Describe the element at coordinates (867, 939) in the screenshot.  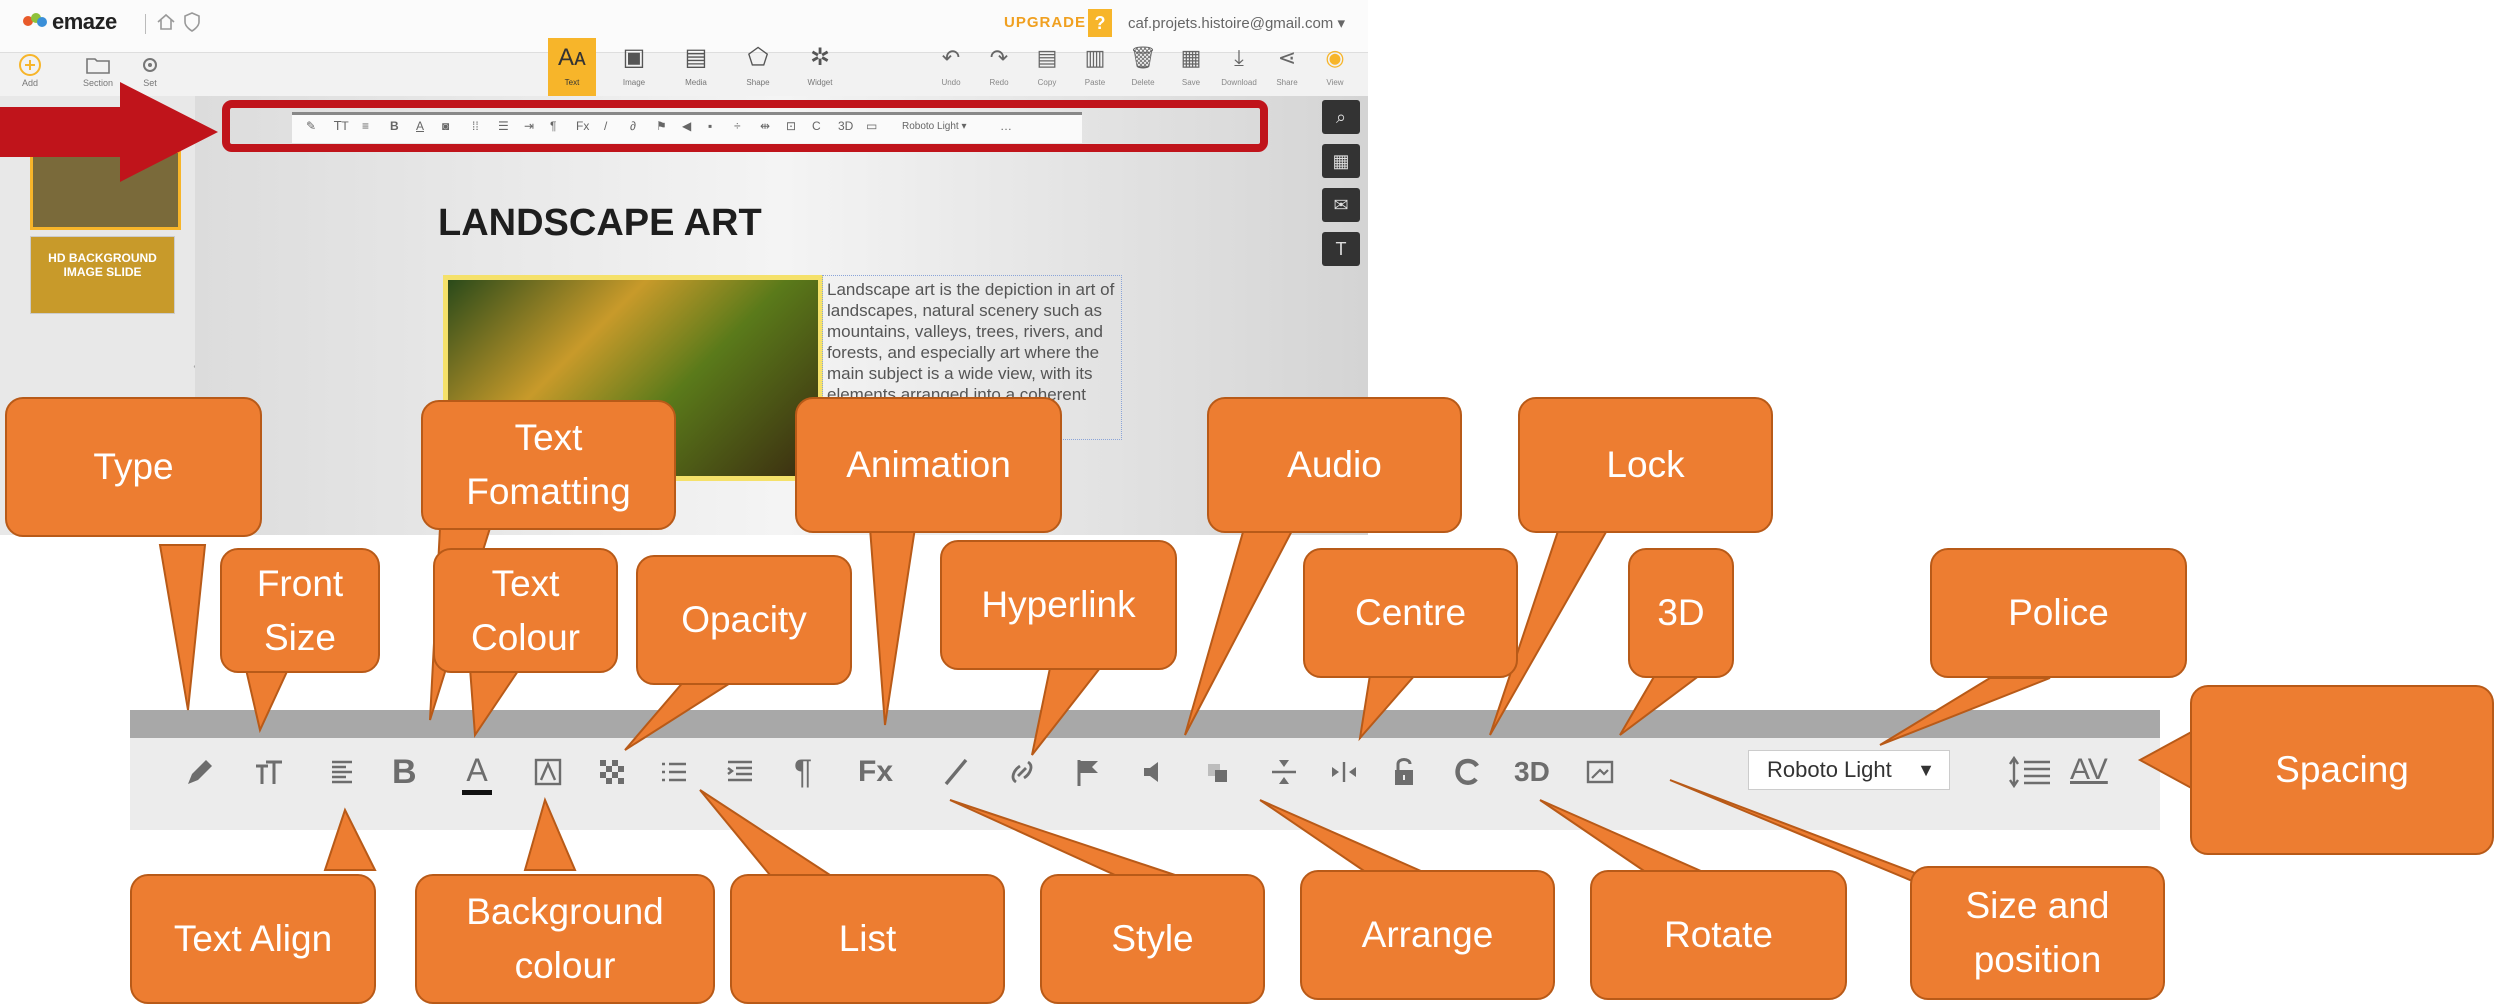
I see `callout-list: List` at that location.